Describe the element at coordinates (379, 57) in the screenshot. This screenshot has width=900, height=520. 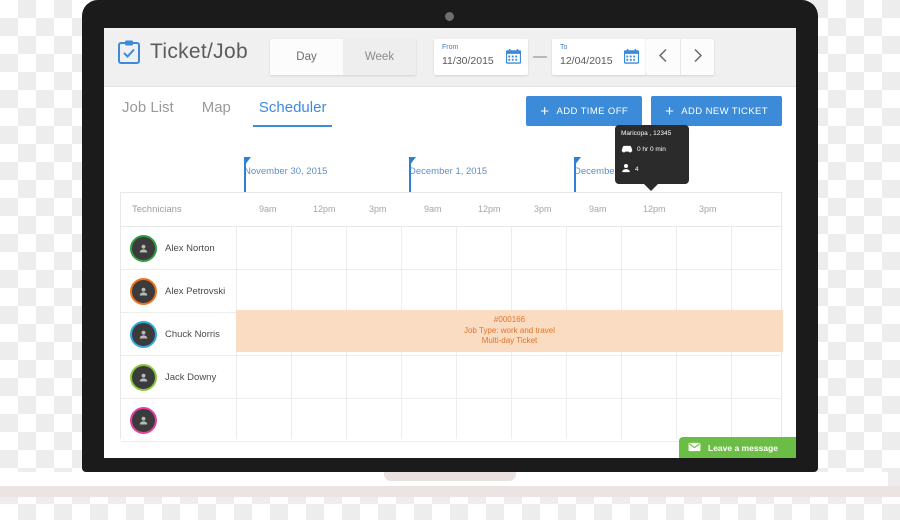
I see `view-mode-week: Week` at that location.